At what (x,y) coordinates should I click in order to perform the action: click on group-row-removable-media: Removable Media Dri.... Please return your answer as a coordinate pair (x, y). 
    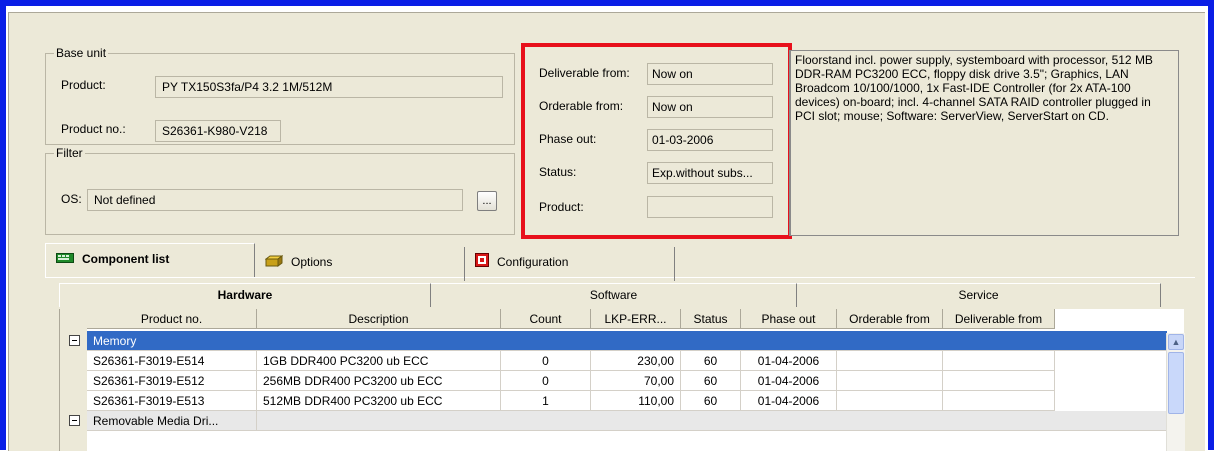
    Looking at the image, I should click on (627, 421).